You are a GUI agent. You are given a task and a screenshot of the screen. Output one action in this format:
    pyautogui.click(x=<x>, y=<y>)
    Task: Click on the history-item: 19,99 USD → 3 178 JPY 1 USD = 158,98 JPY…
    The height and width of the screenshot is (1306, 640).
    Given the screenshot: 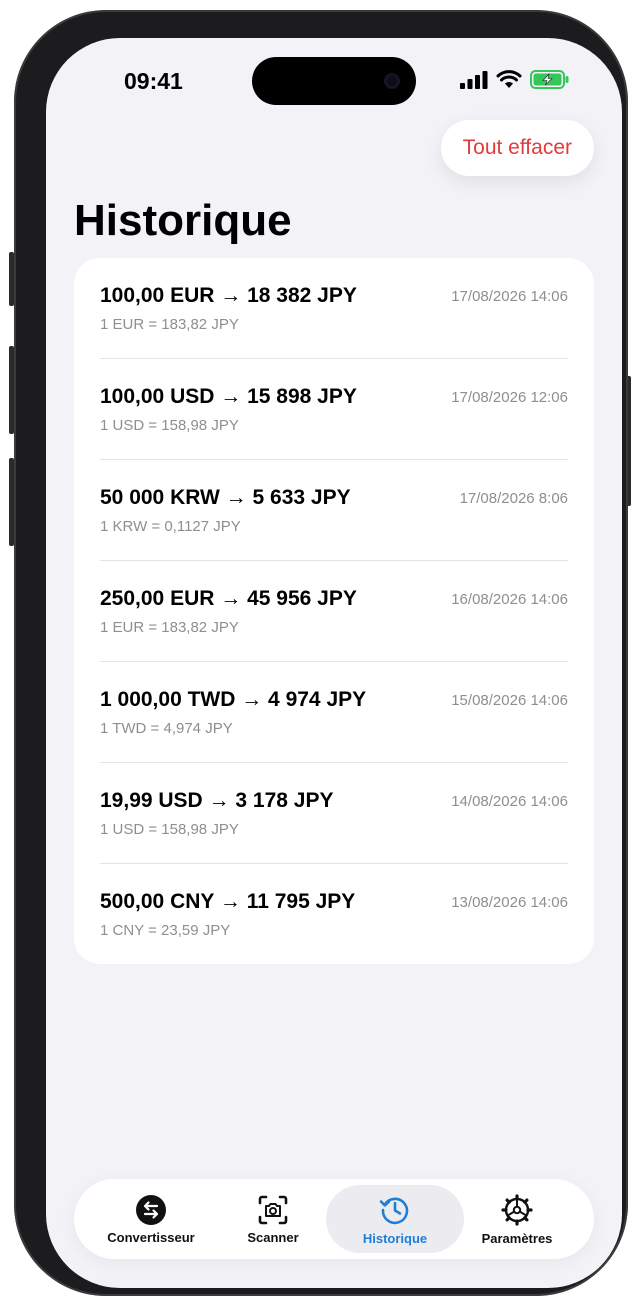 What is the action you would take?
    pyautogui.click(x=334, y=813)
    